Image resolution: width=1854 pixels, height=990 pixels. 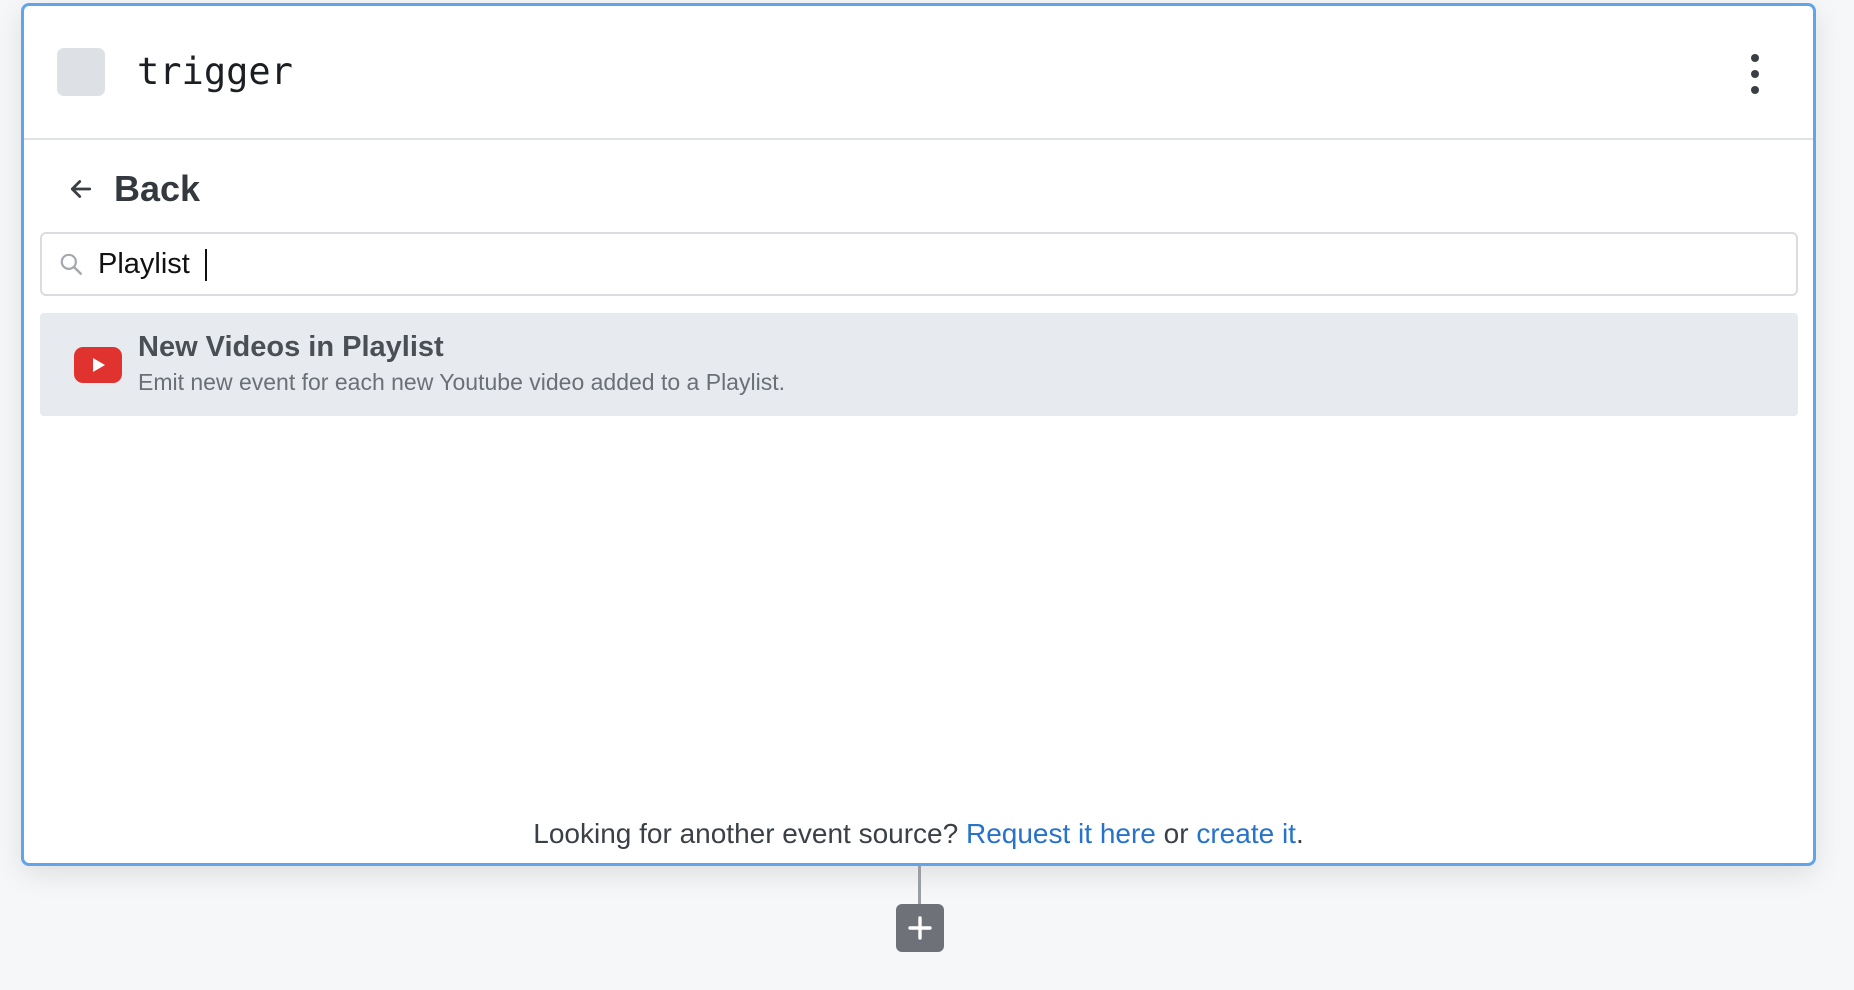 I want to click on step-name-label: trigger, so click(x=215, y=72).